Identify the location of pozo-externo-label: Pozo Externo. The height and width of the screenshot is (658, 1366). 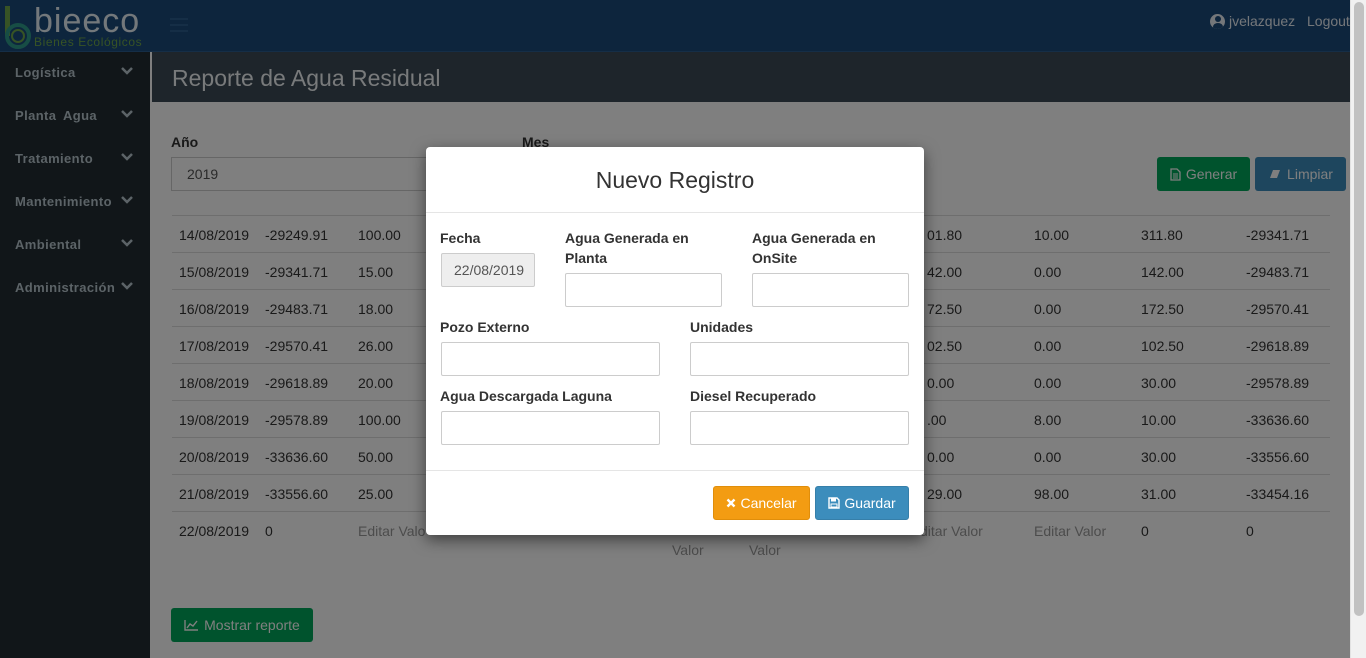
(485, 327).